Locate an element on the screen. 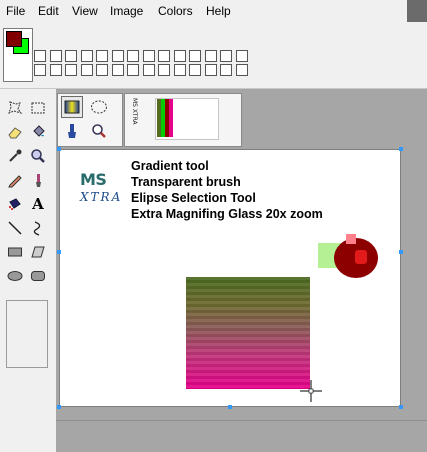  fill-bucket-icon is located at coordinates (38, 132).